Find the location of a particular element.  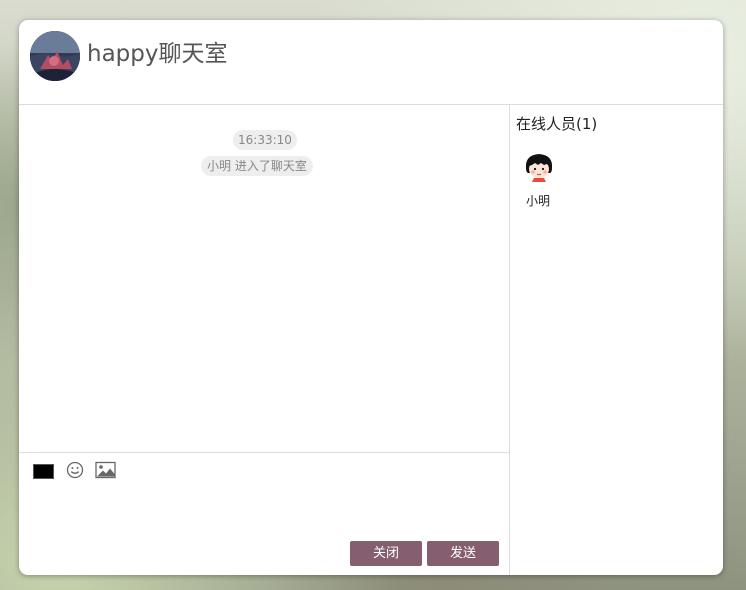

online-user-item: 小明 is located at coordinates (545, 184).